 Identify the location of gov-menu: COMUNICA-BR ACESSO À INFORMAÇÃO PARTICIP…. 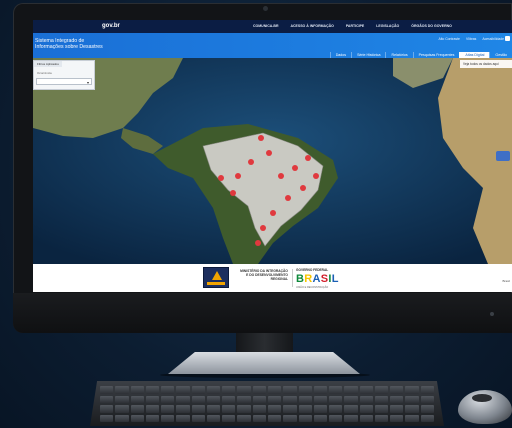
(352, 26).